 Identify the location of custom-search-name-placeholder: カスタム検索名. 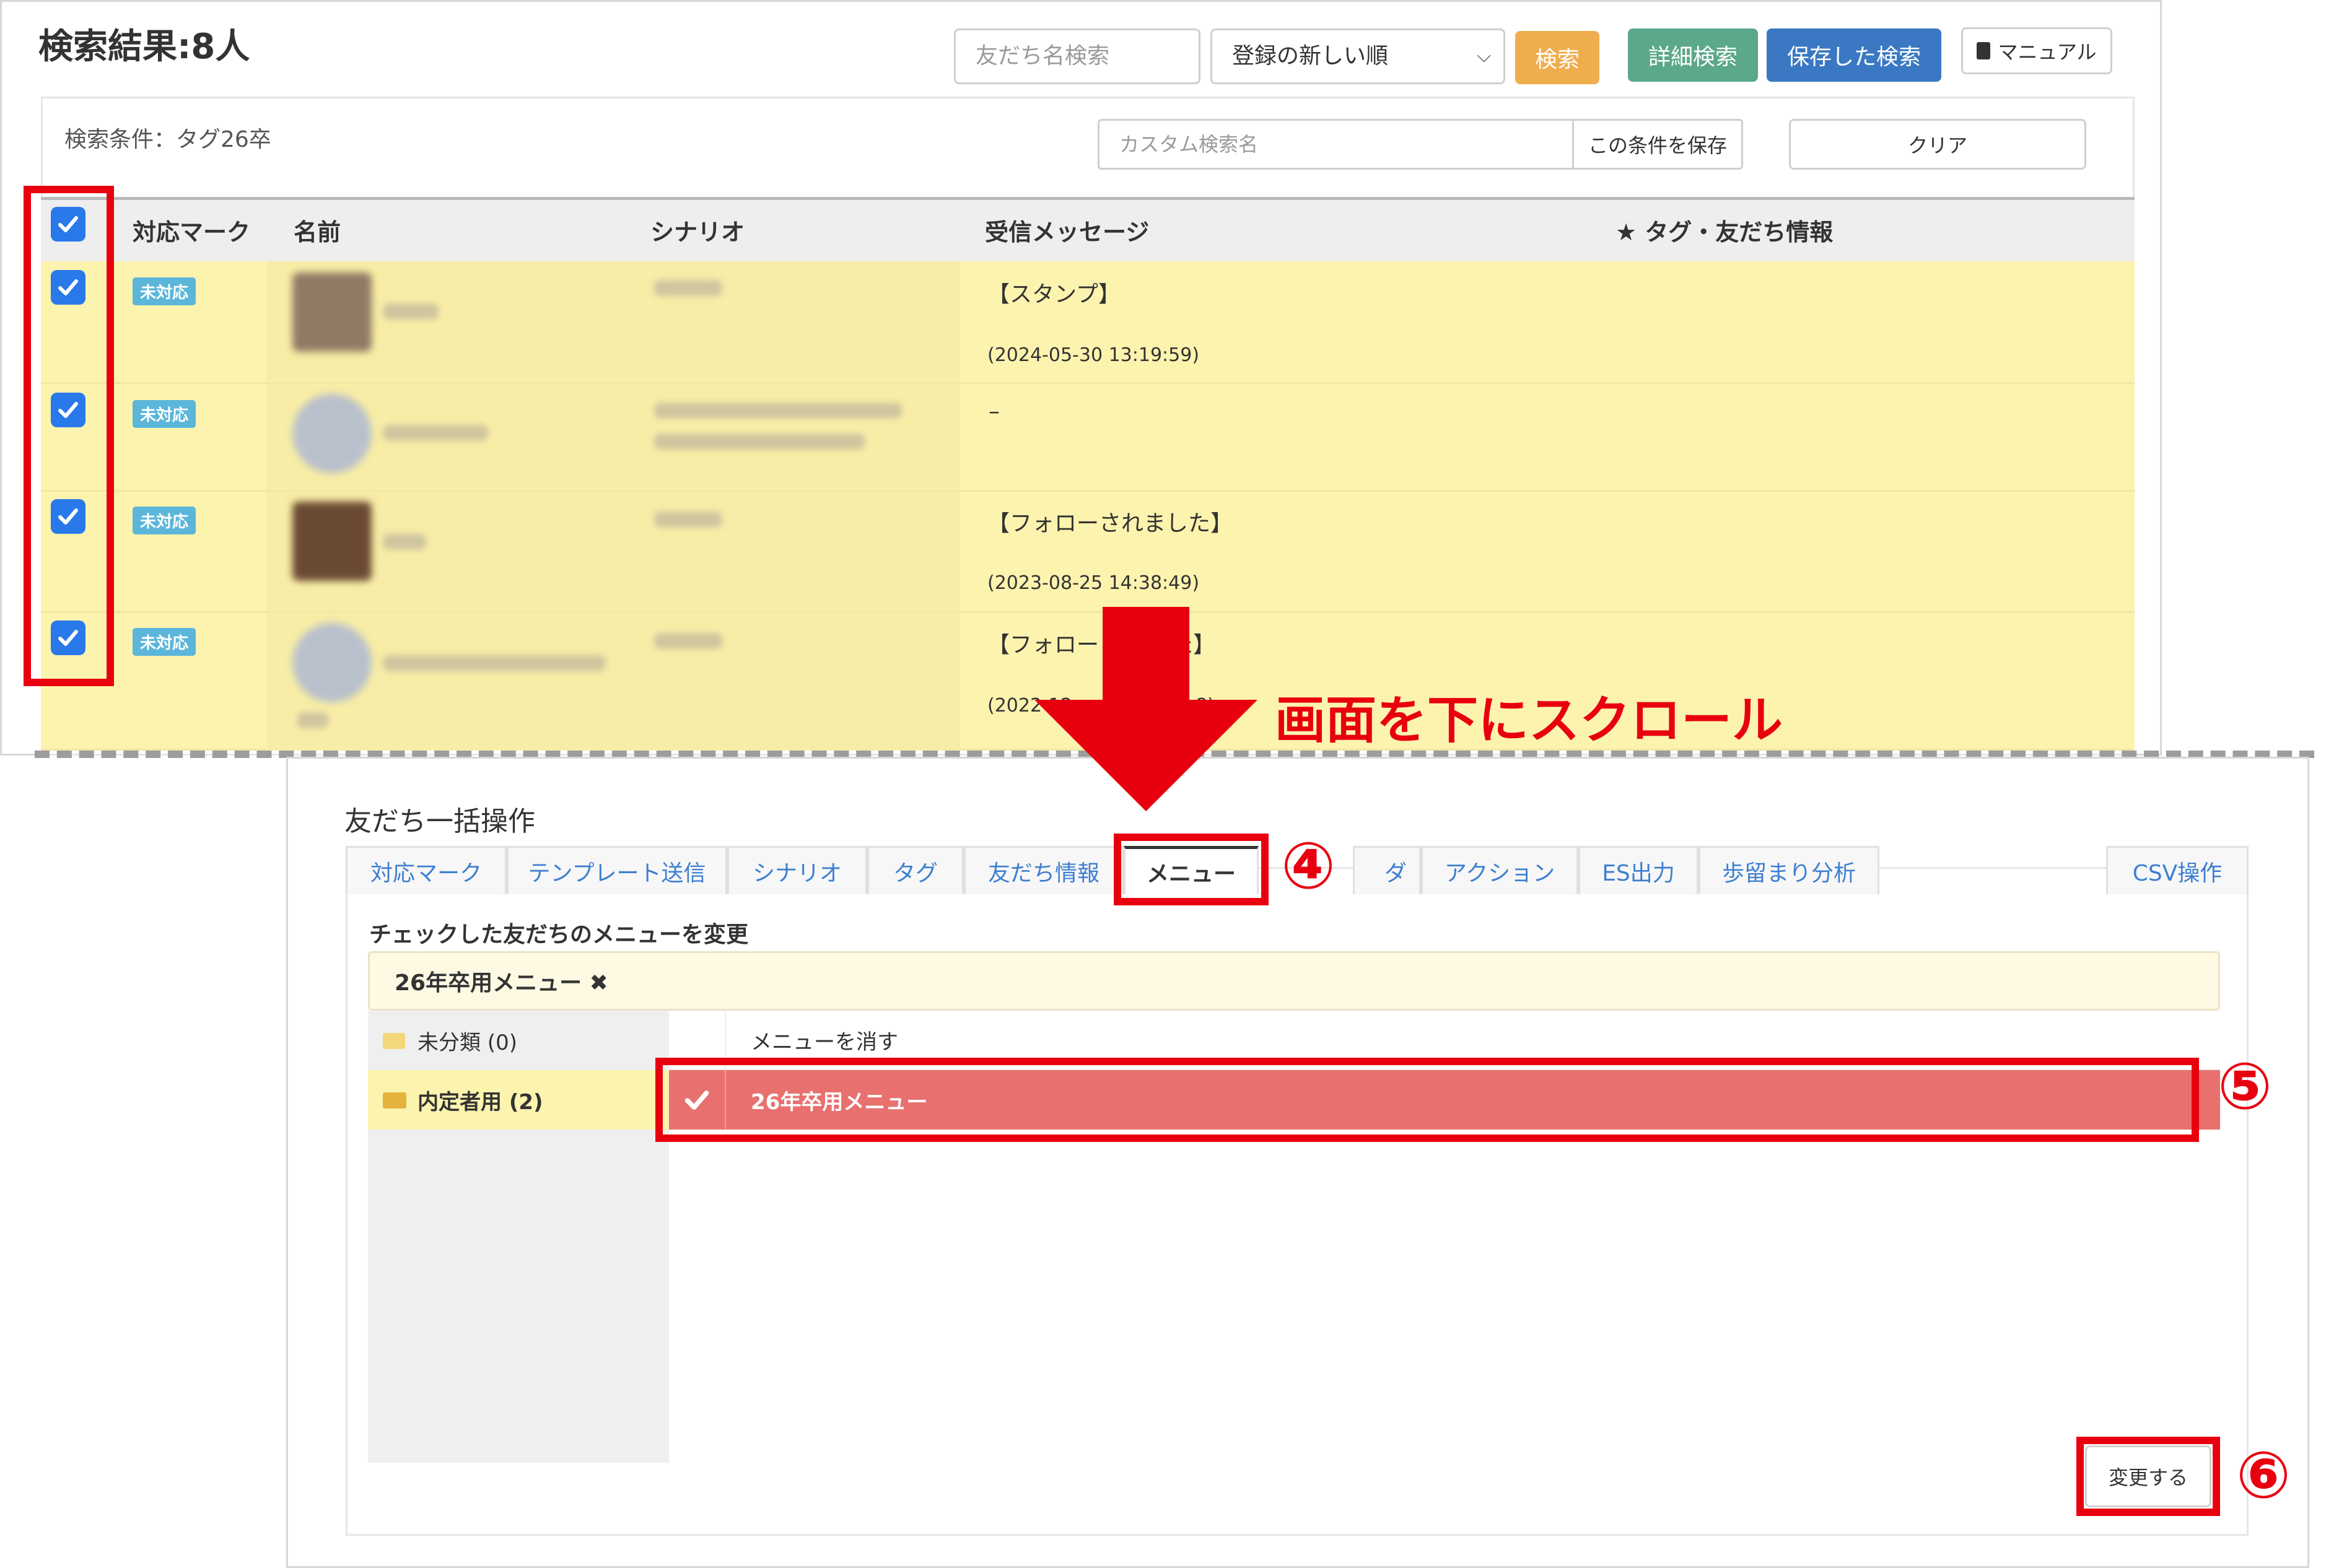
(1189, 145).